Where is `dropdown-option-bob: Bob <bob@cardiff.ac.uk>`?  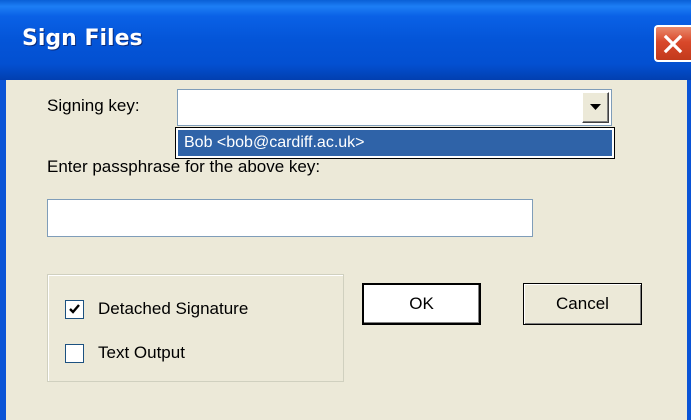 dropdown-option-bob: Bob <bob@cardiff.ac.uk> is located at coordinates (395, 143).